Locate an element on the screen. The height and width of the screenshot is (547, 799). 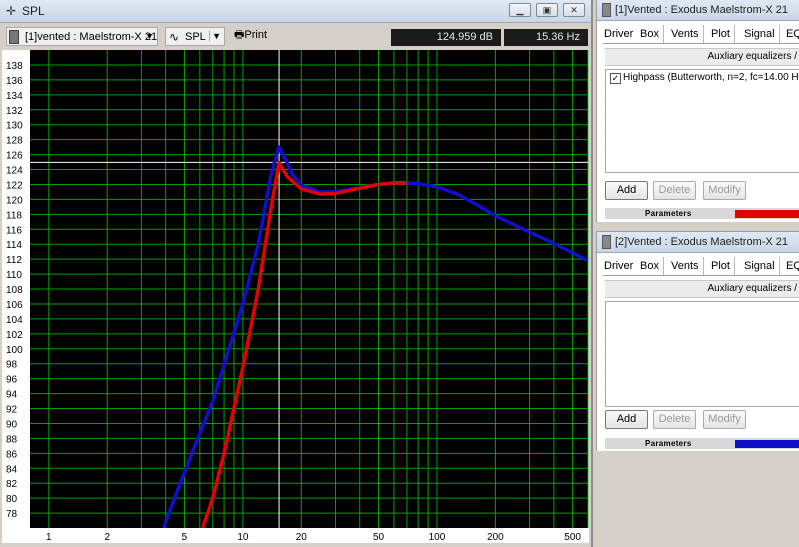
y-tick-label: 94 is located at coordinates (12, 395).